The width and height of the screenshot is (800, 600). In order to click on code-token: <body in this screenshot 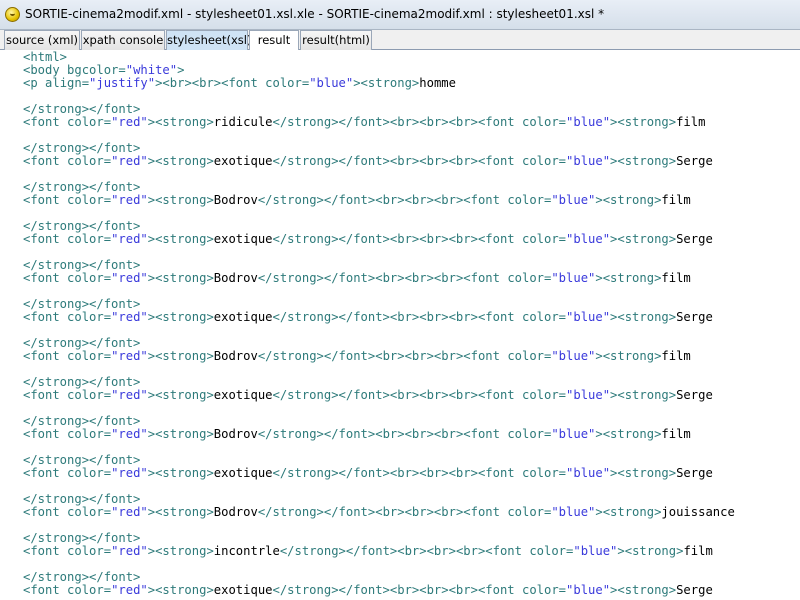, I will do `click(45, 70)`.